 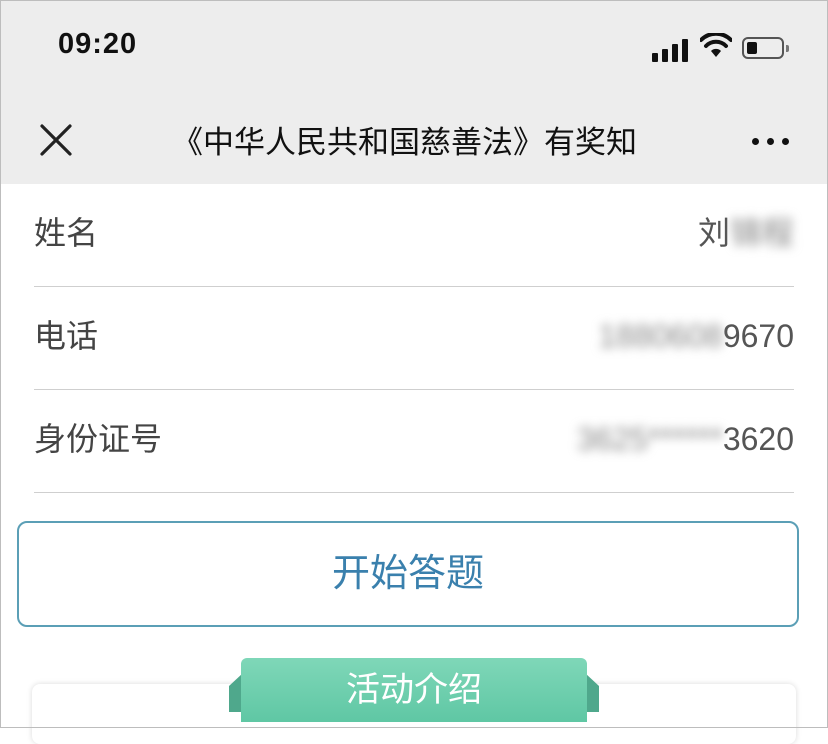 What do you see at coordinates (672, 50) in the screenshot?
I see `cellular-signal-icon` at bounding box center [672, 50].